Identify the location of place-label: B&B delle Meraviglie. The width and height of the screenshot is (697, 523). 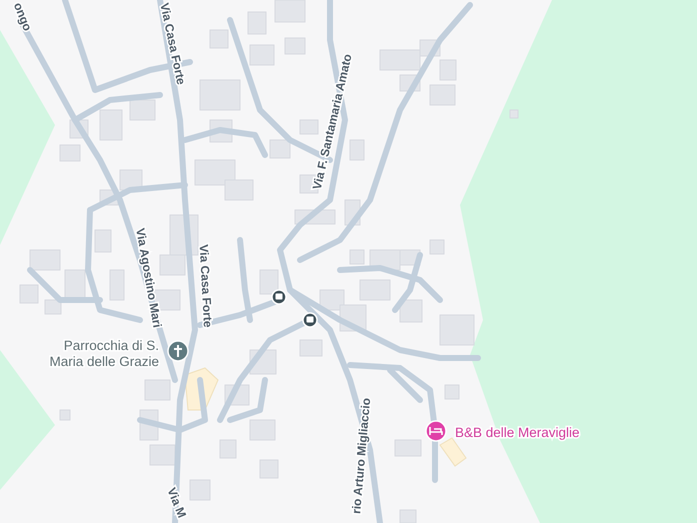
(517, 432).